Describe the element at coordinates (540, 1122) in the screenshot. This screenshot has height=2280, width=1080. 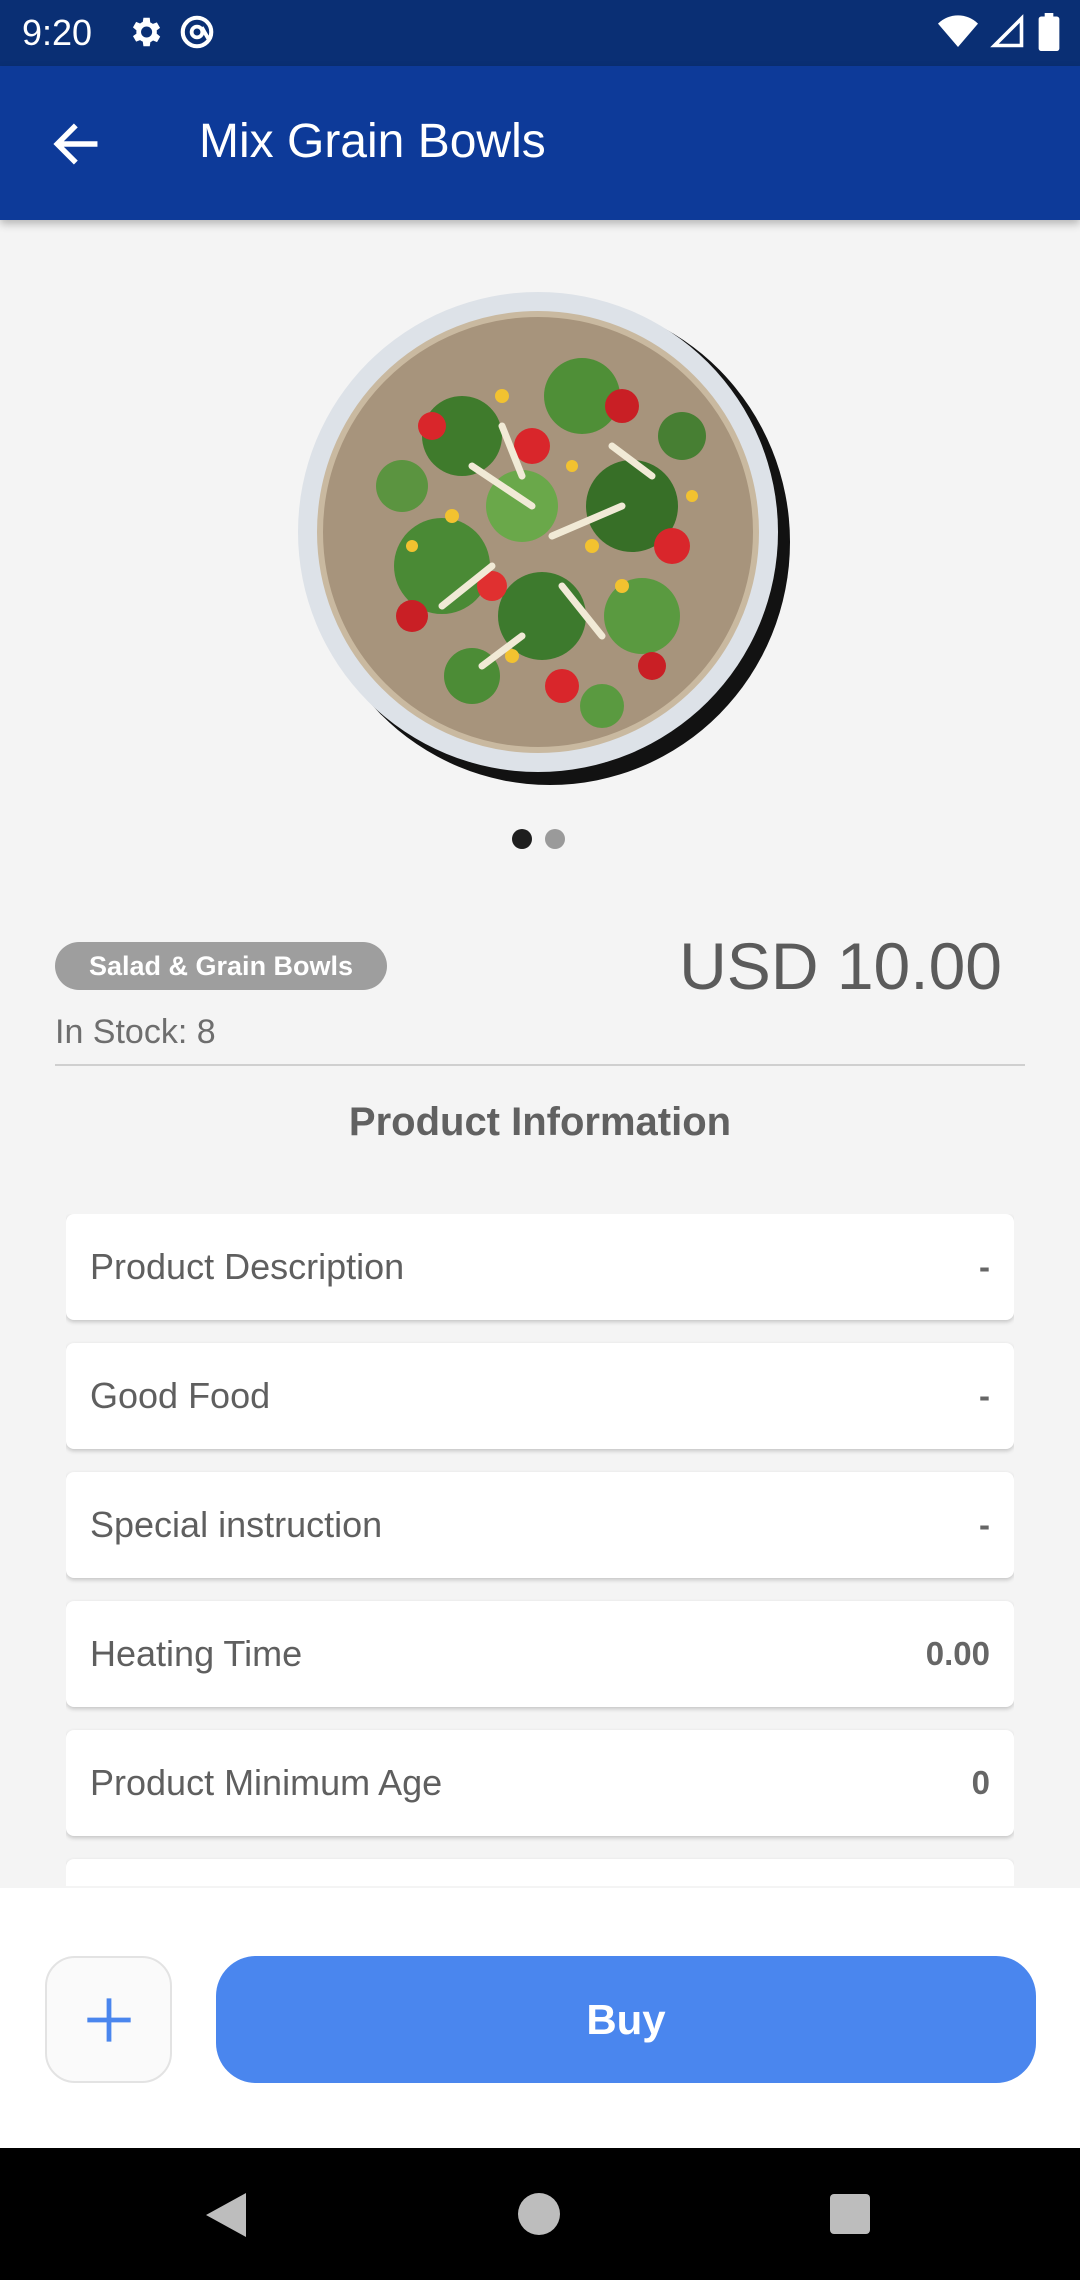
I see `section-title: Product Information` at that location.